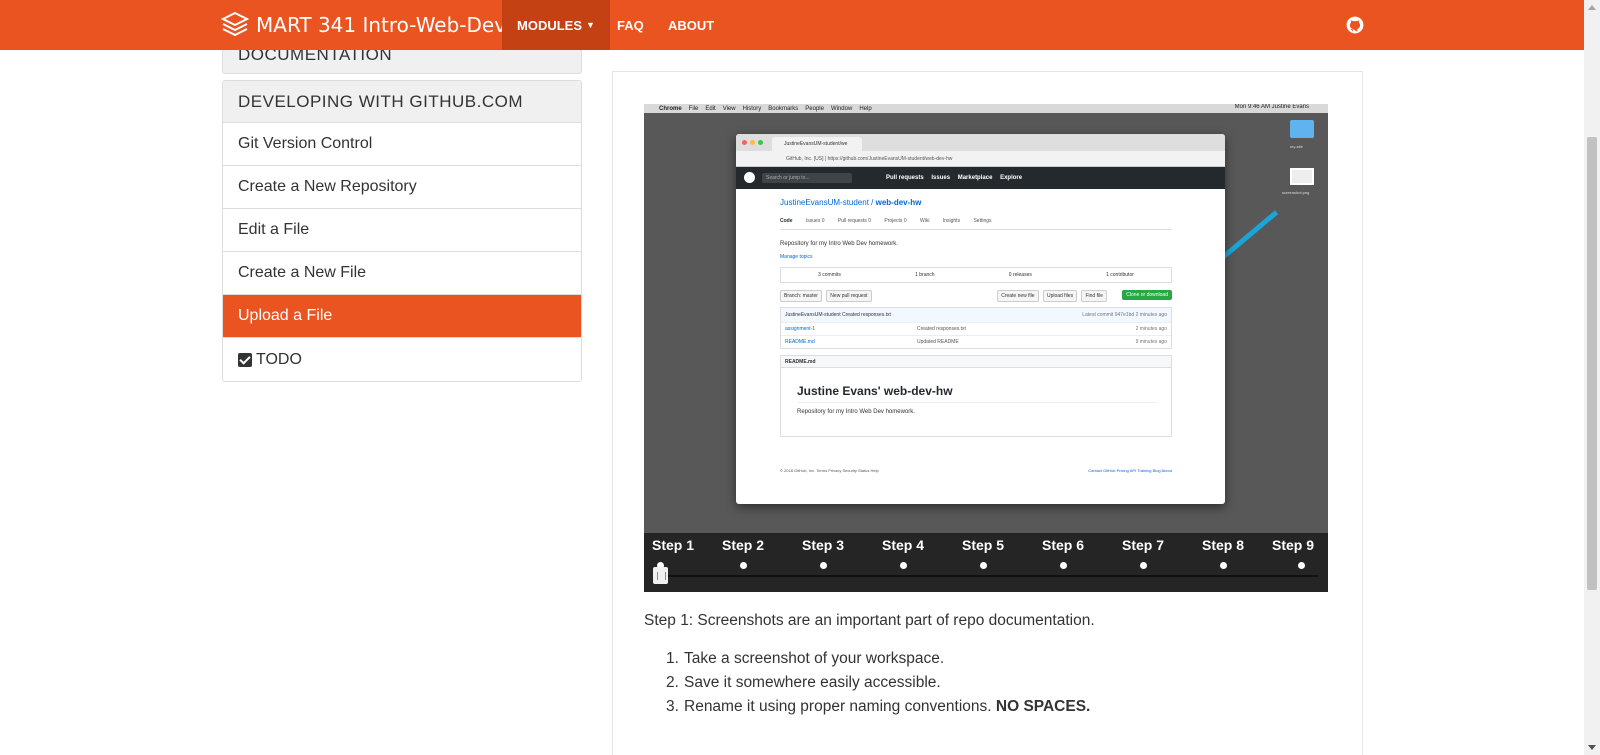 This screenshot has height=755, width=1600. I want to click on step-2-label: Step 2, so click(743, 545).